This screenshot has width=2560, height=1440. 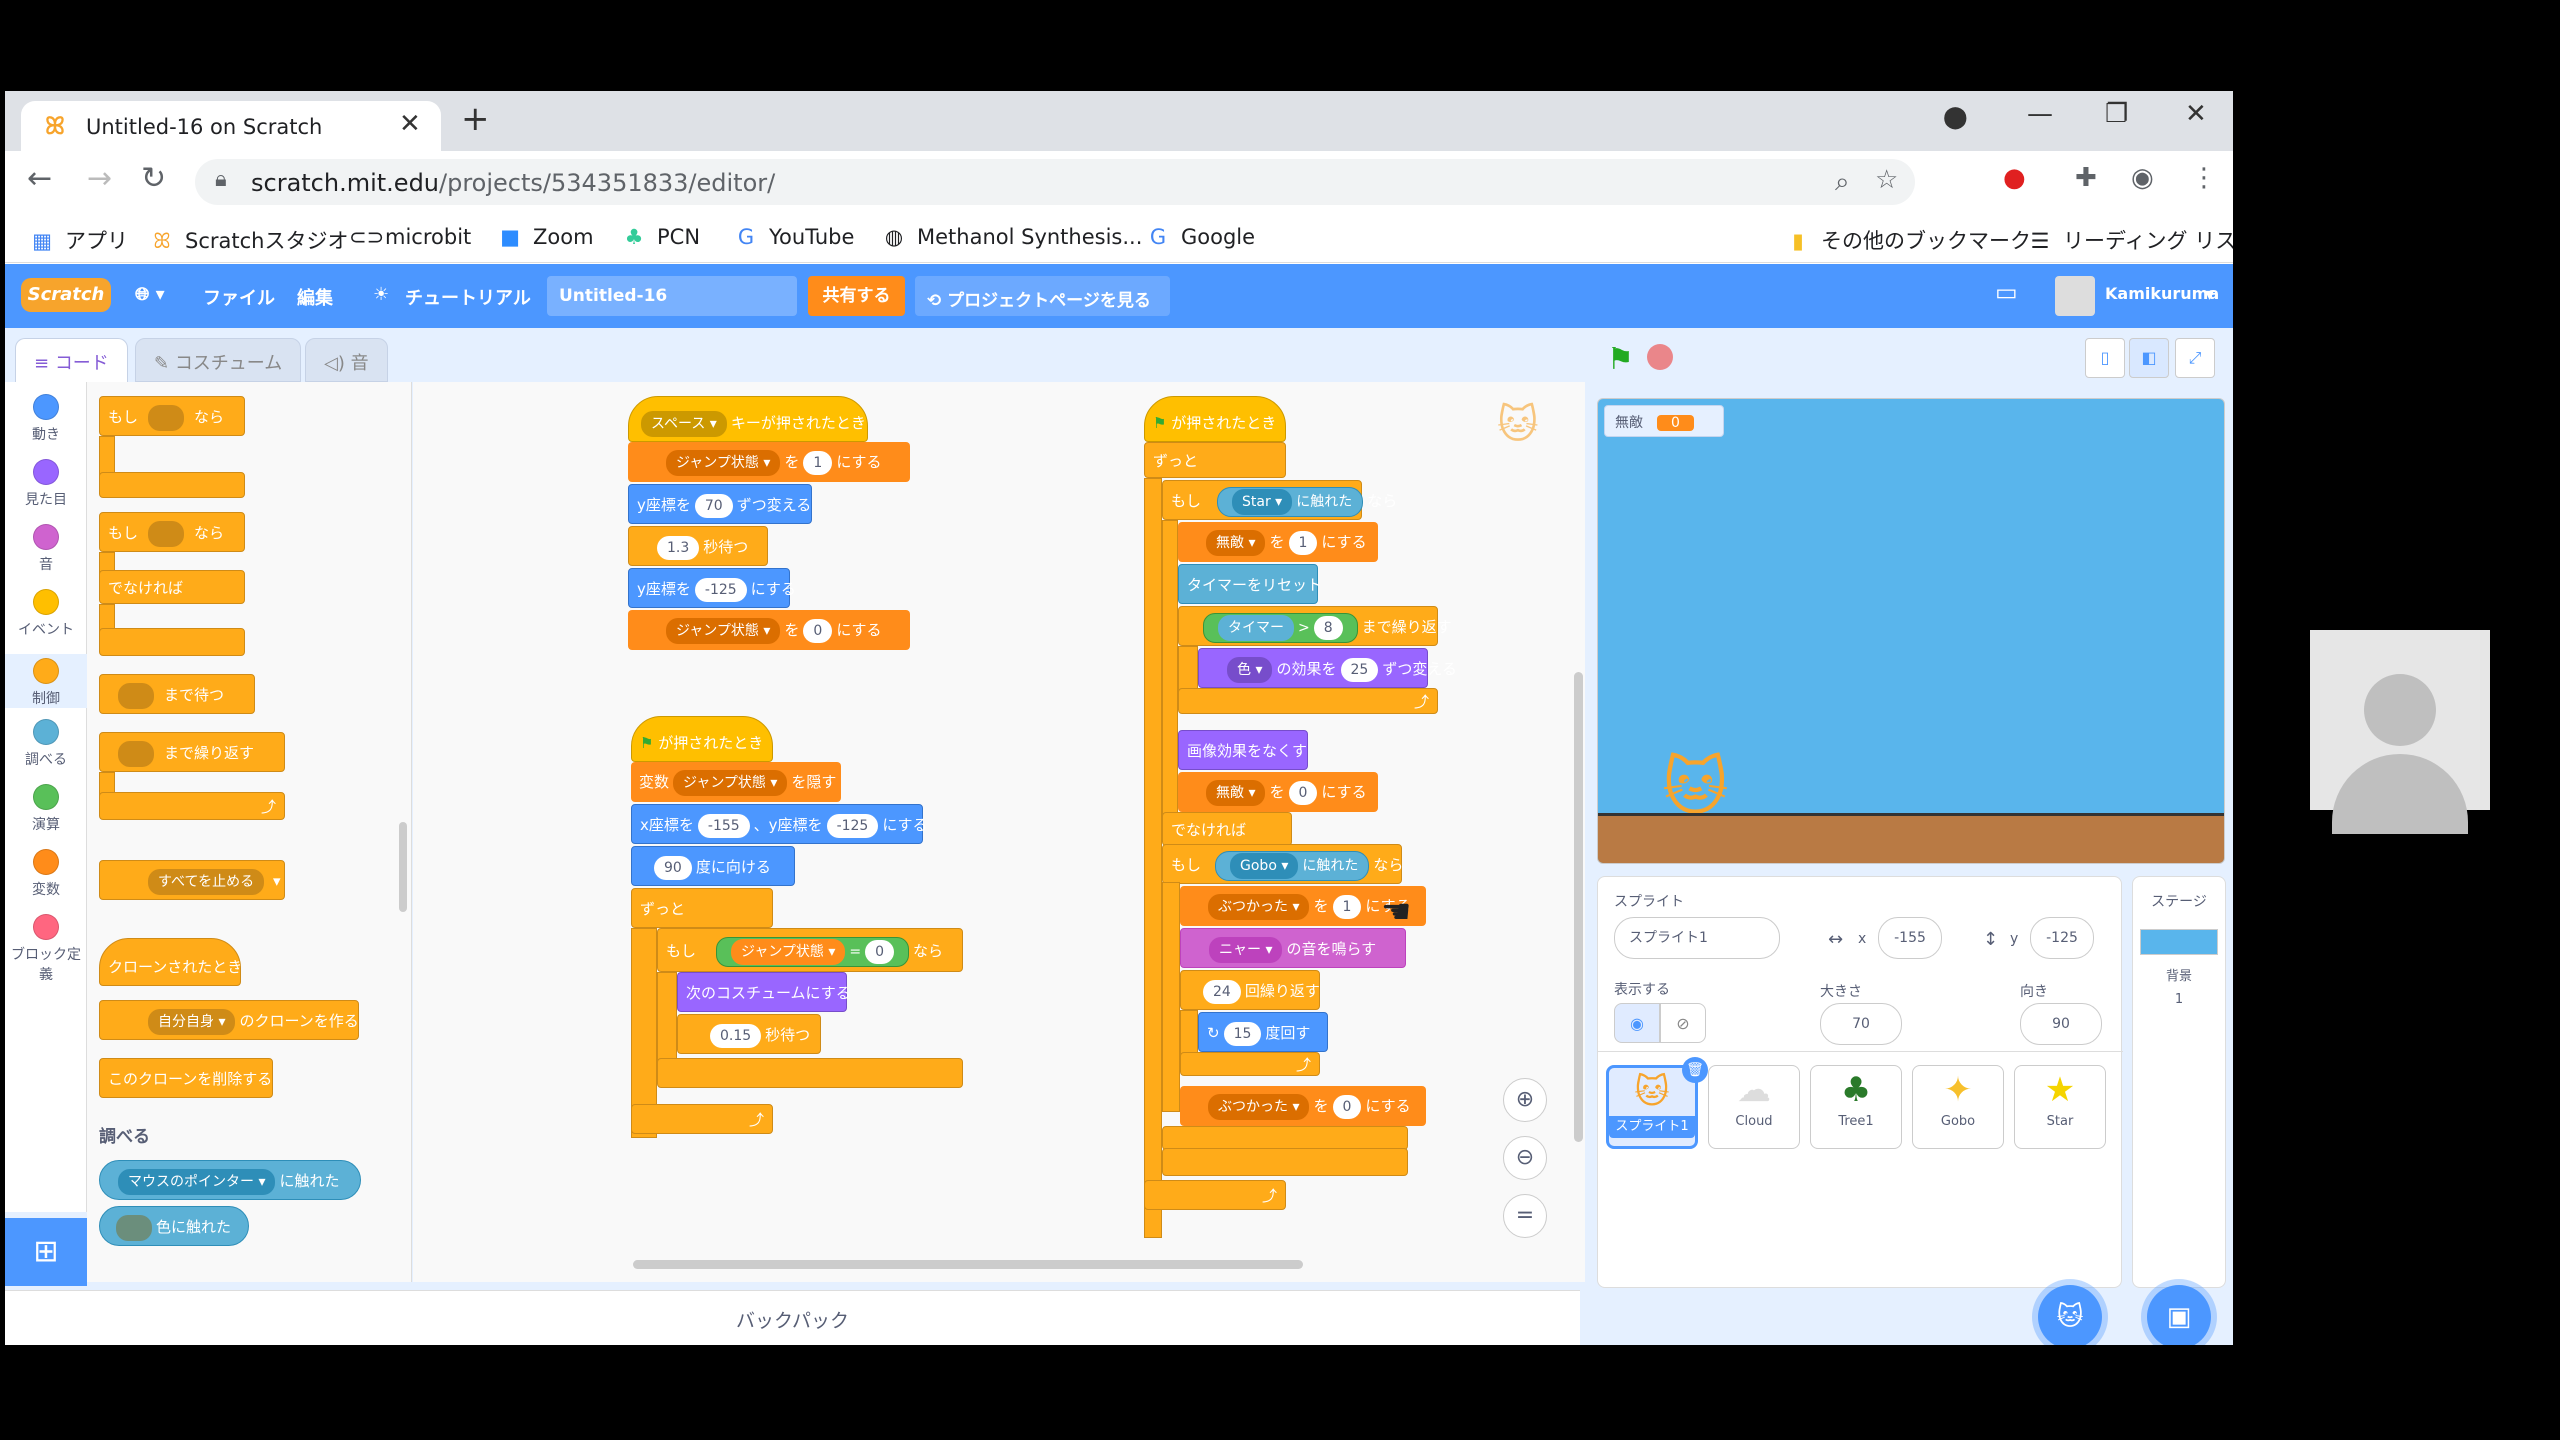 What do you see at coordinates (315, 297) in the screenshot?
I see `menu-edit: 編集` at bounding box center [315, 297].